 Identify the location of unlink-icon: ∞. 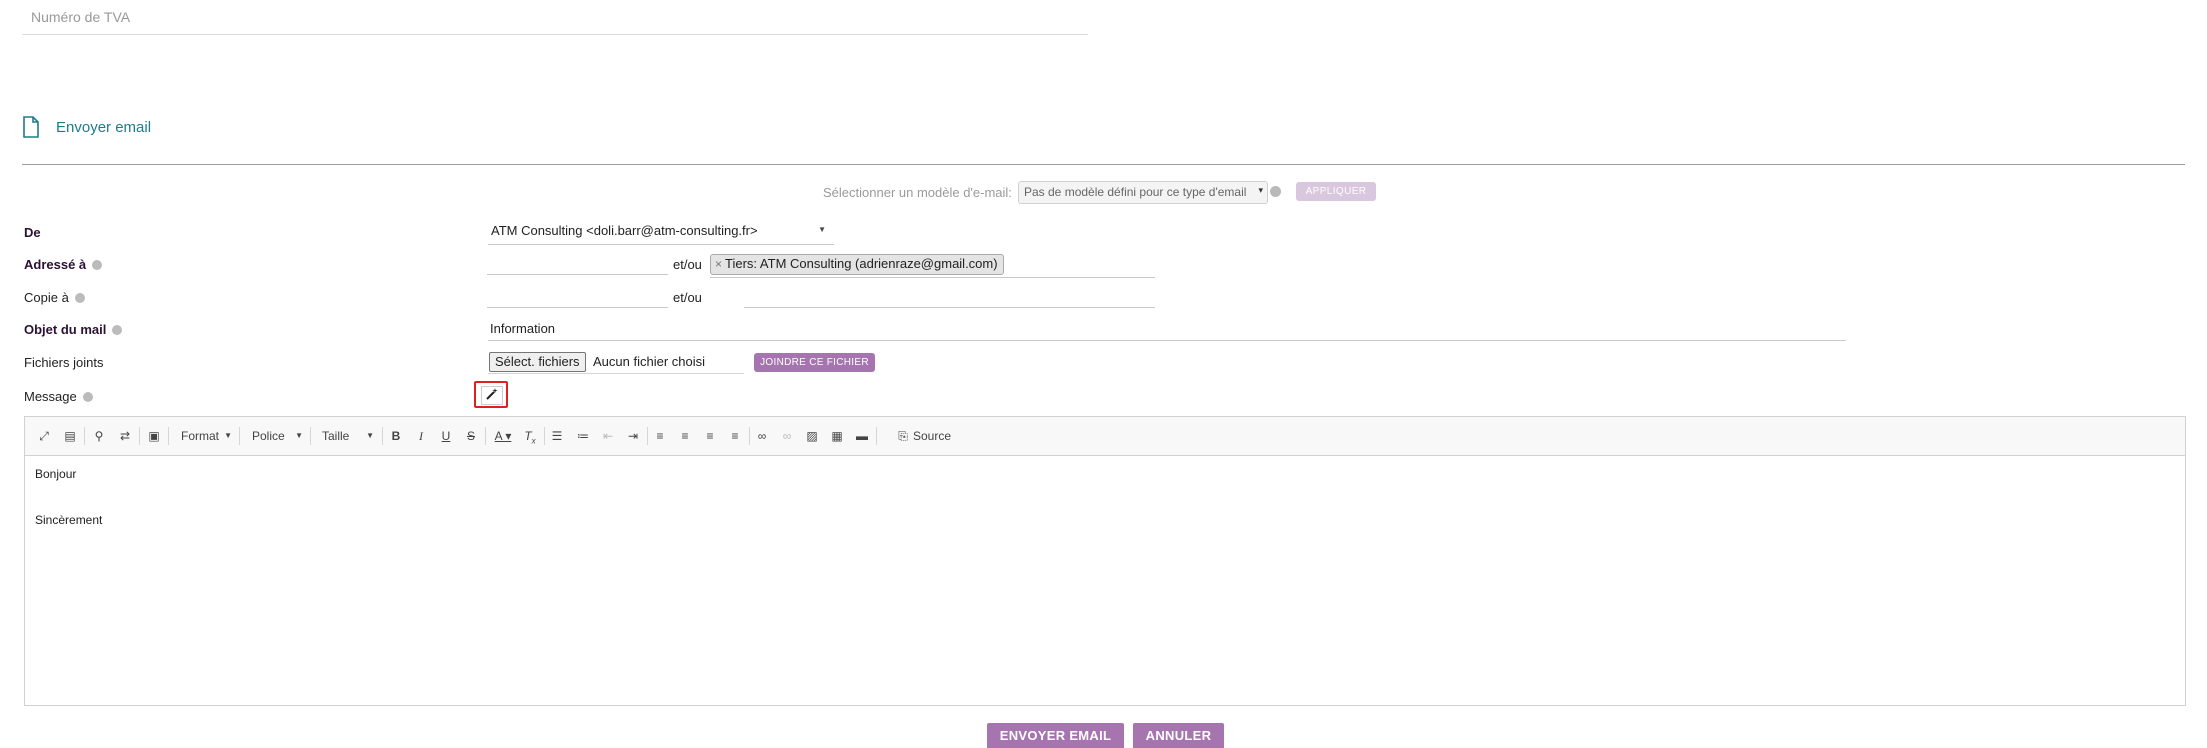
(787, 436).